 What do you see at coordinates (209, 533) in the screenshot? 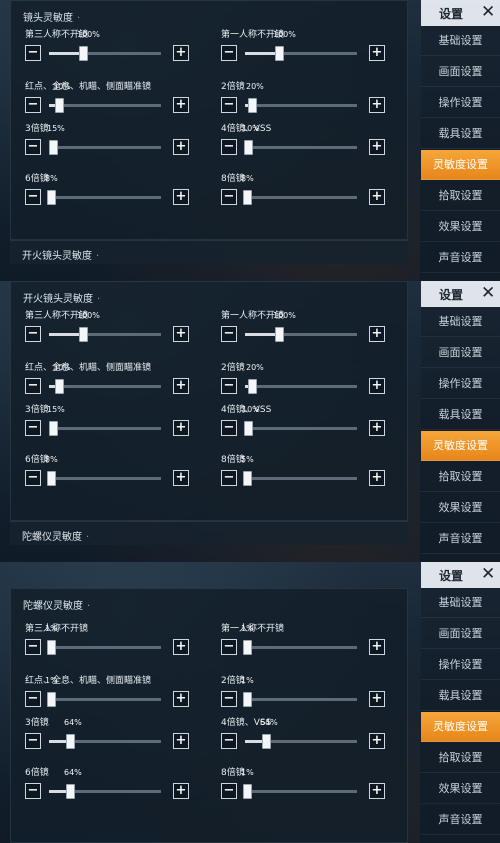
I see `next-section-header: 陀螺仪灵敏度` at bounding box center [209, 533].